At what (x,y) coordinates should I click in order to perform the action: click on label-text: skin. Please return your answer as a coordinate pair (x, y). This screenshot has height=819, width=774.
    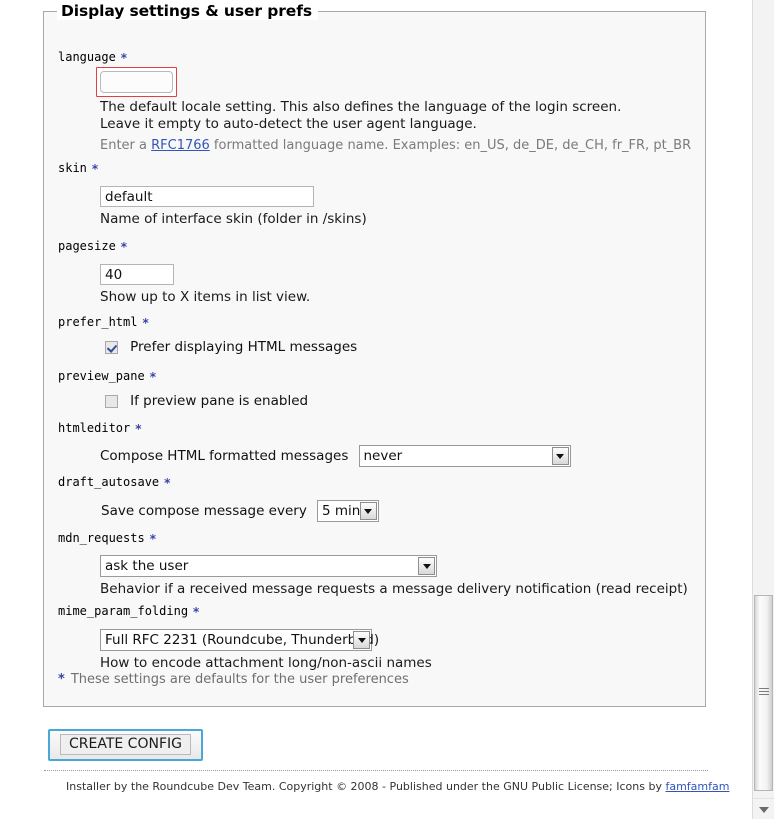
    Looking at the image, I should click on (72, 168).